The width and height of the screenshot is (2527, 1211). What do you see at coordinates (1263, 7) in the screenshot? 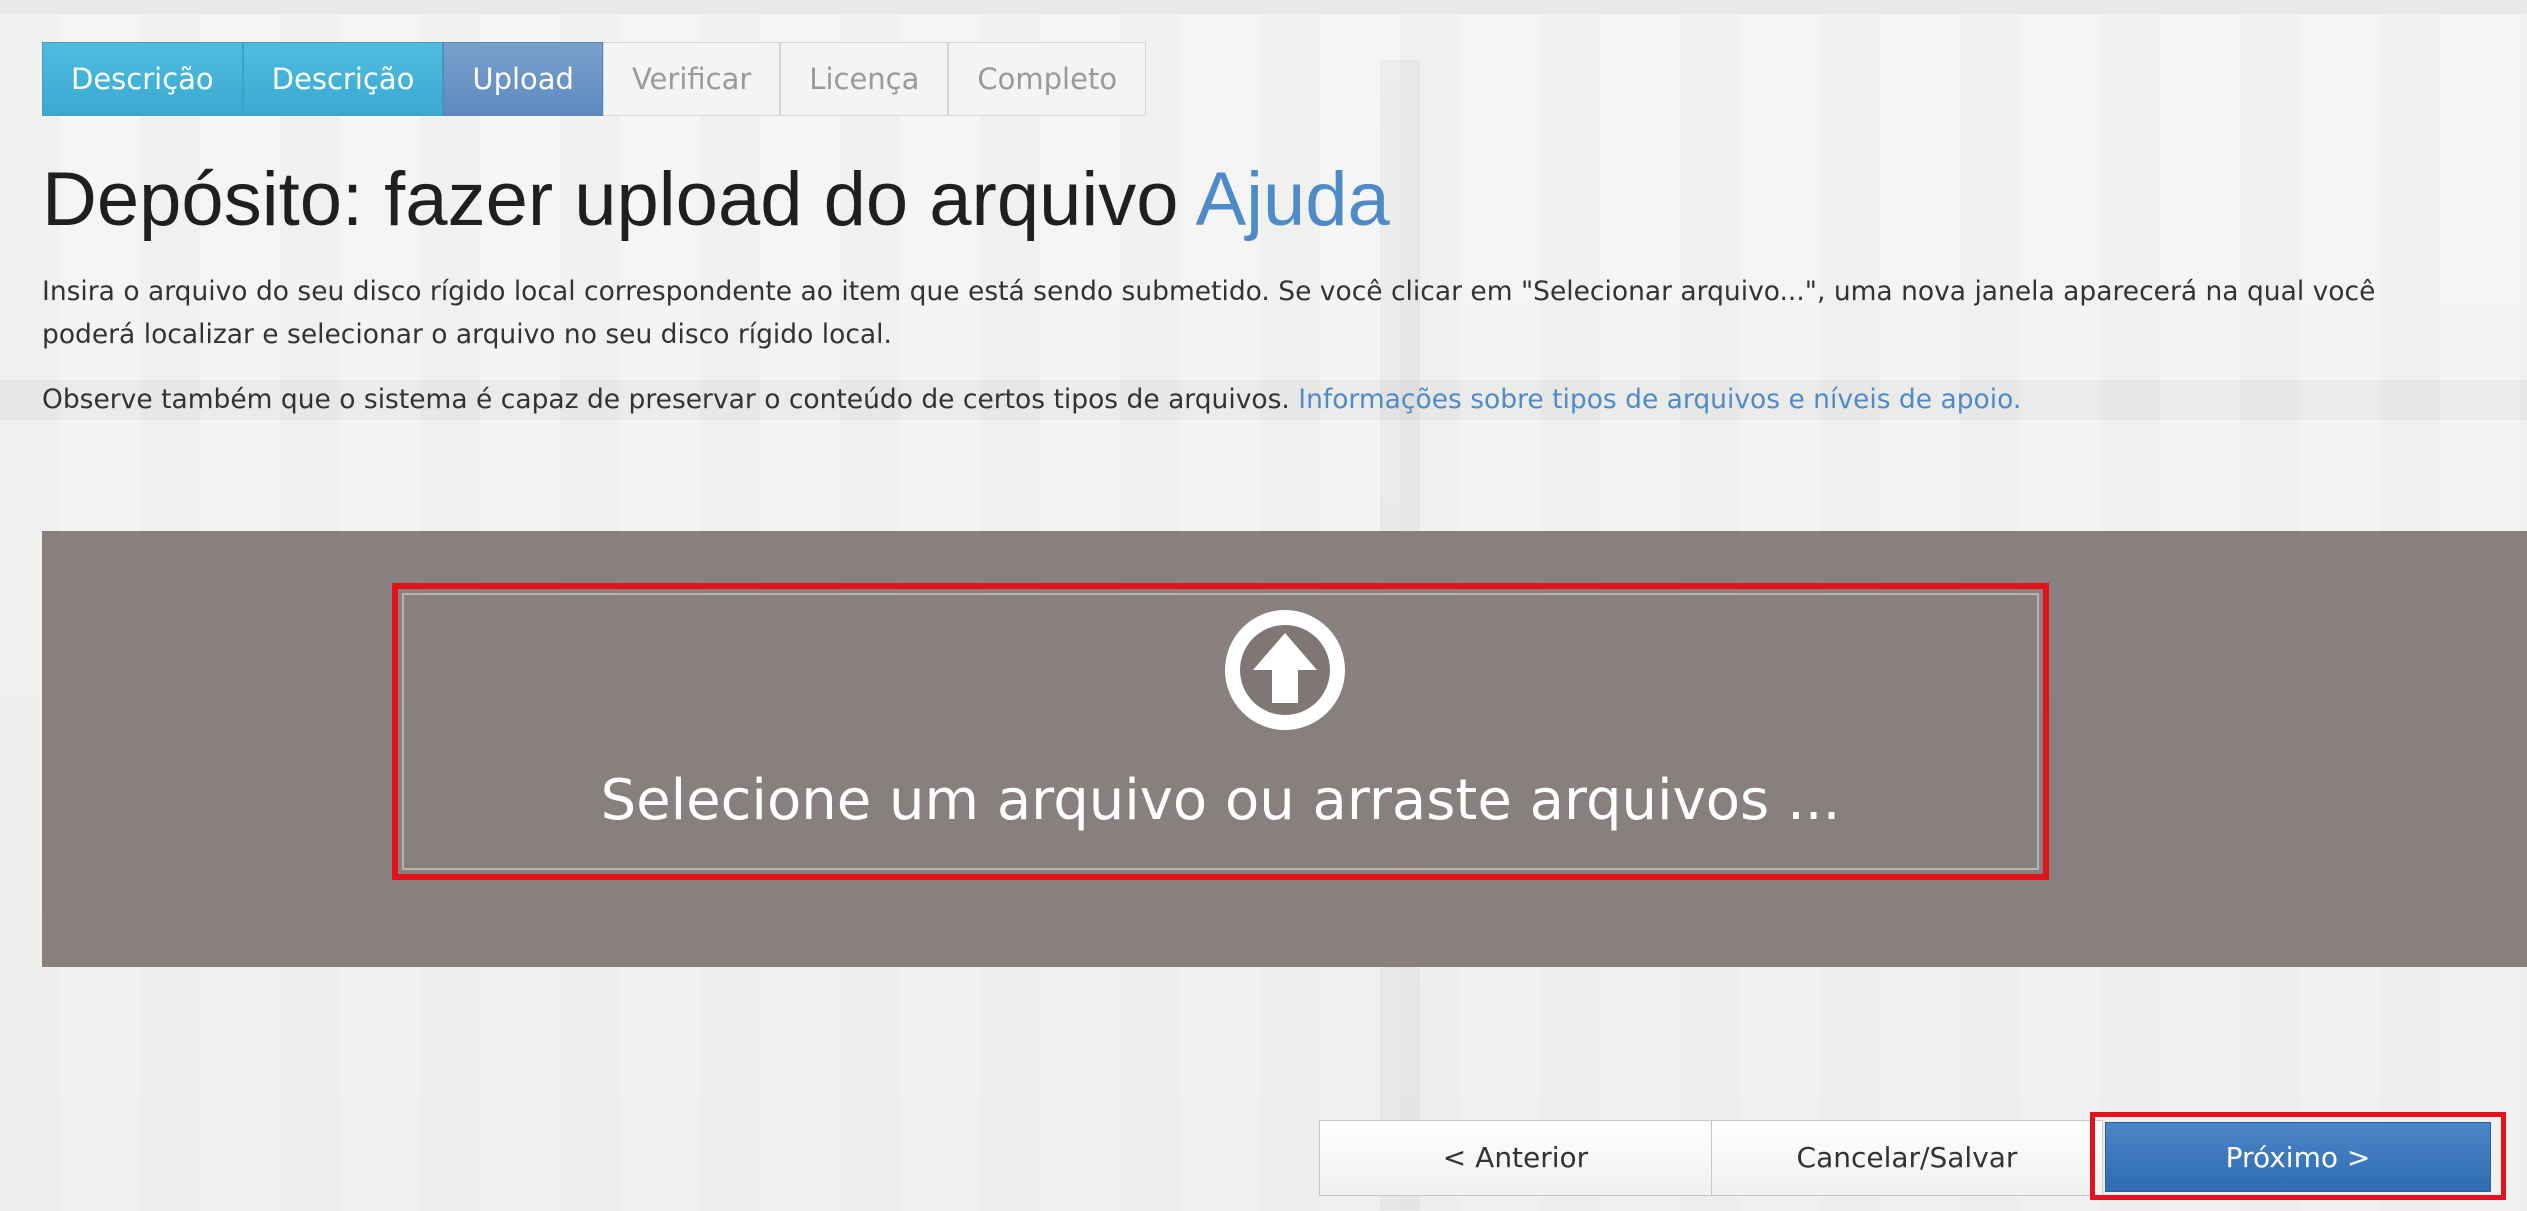
I see `top-strip` at bounding box center [1263, 7].